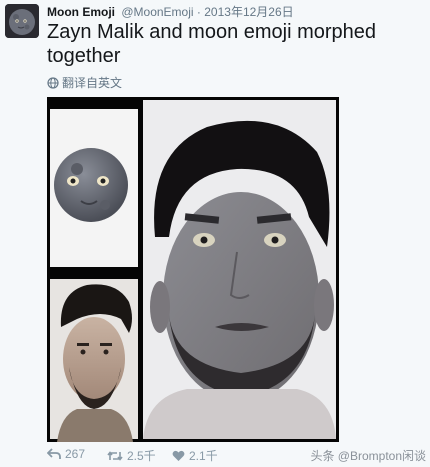 This screenshot has width=430, height=467. I want to click on translate-link: 翻译自英文, so click(84, 82).